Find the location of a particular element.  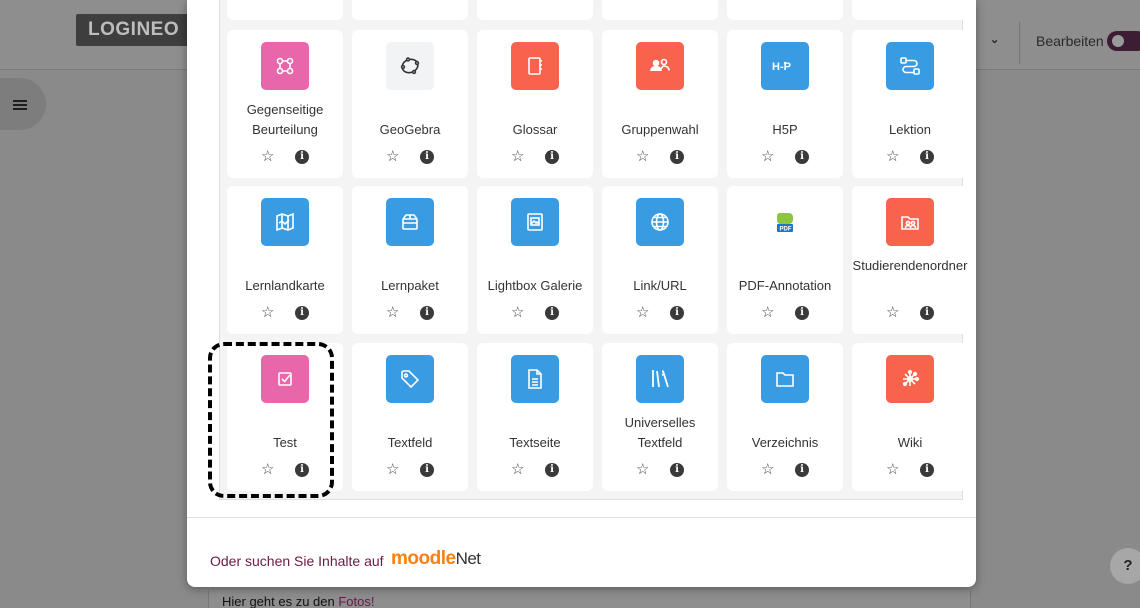

student-folder-icon is located at coordinates (910, 222).